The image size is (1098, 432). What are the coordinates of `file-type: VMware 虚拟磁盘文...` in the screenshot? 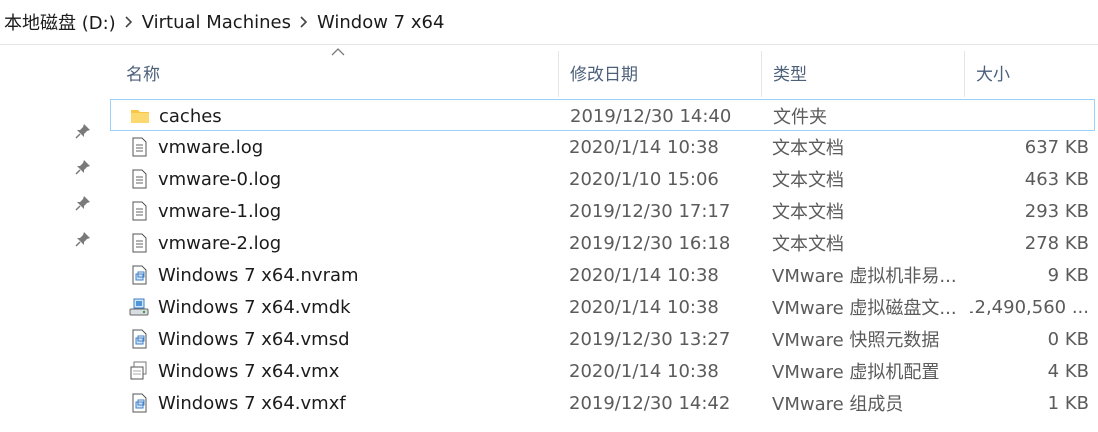 It's located at (864, 308).